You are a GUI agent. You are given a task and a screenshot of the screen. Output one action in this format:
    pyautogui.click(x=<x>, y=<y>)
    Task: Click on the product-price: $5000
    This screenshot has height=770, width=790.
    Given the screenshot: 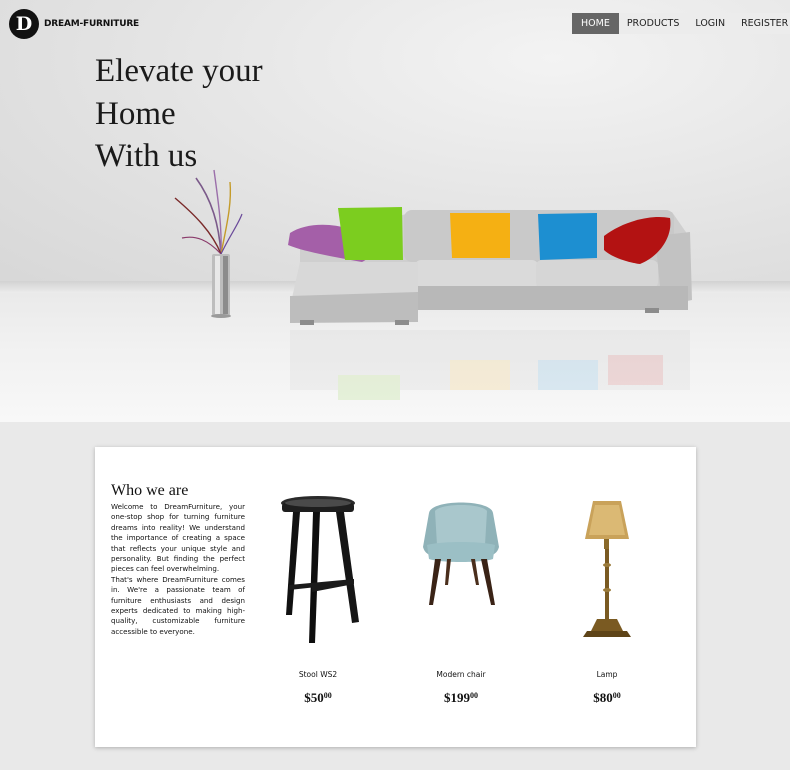 What is the action you would take?
    pyautogui.click(x=318, y=697)
    